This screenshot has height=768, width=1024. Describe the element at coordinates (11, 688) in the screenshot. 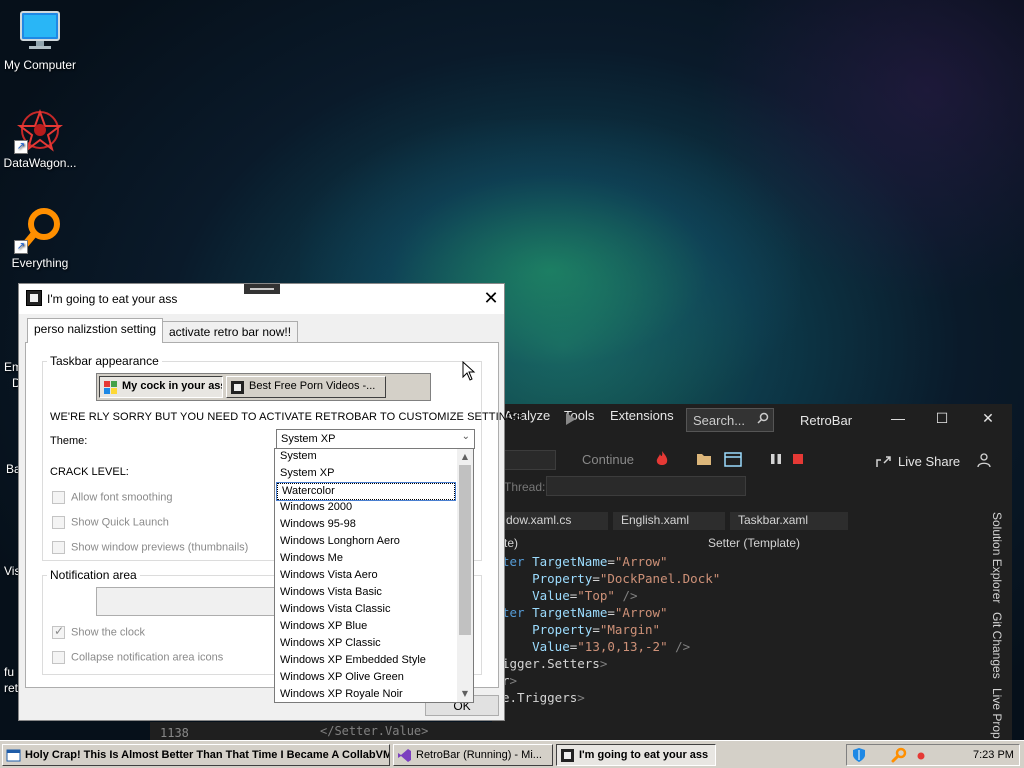

I see `desktop-icon-label-partial: ret` at that location.